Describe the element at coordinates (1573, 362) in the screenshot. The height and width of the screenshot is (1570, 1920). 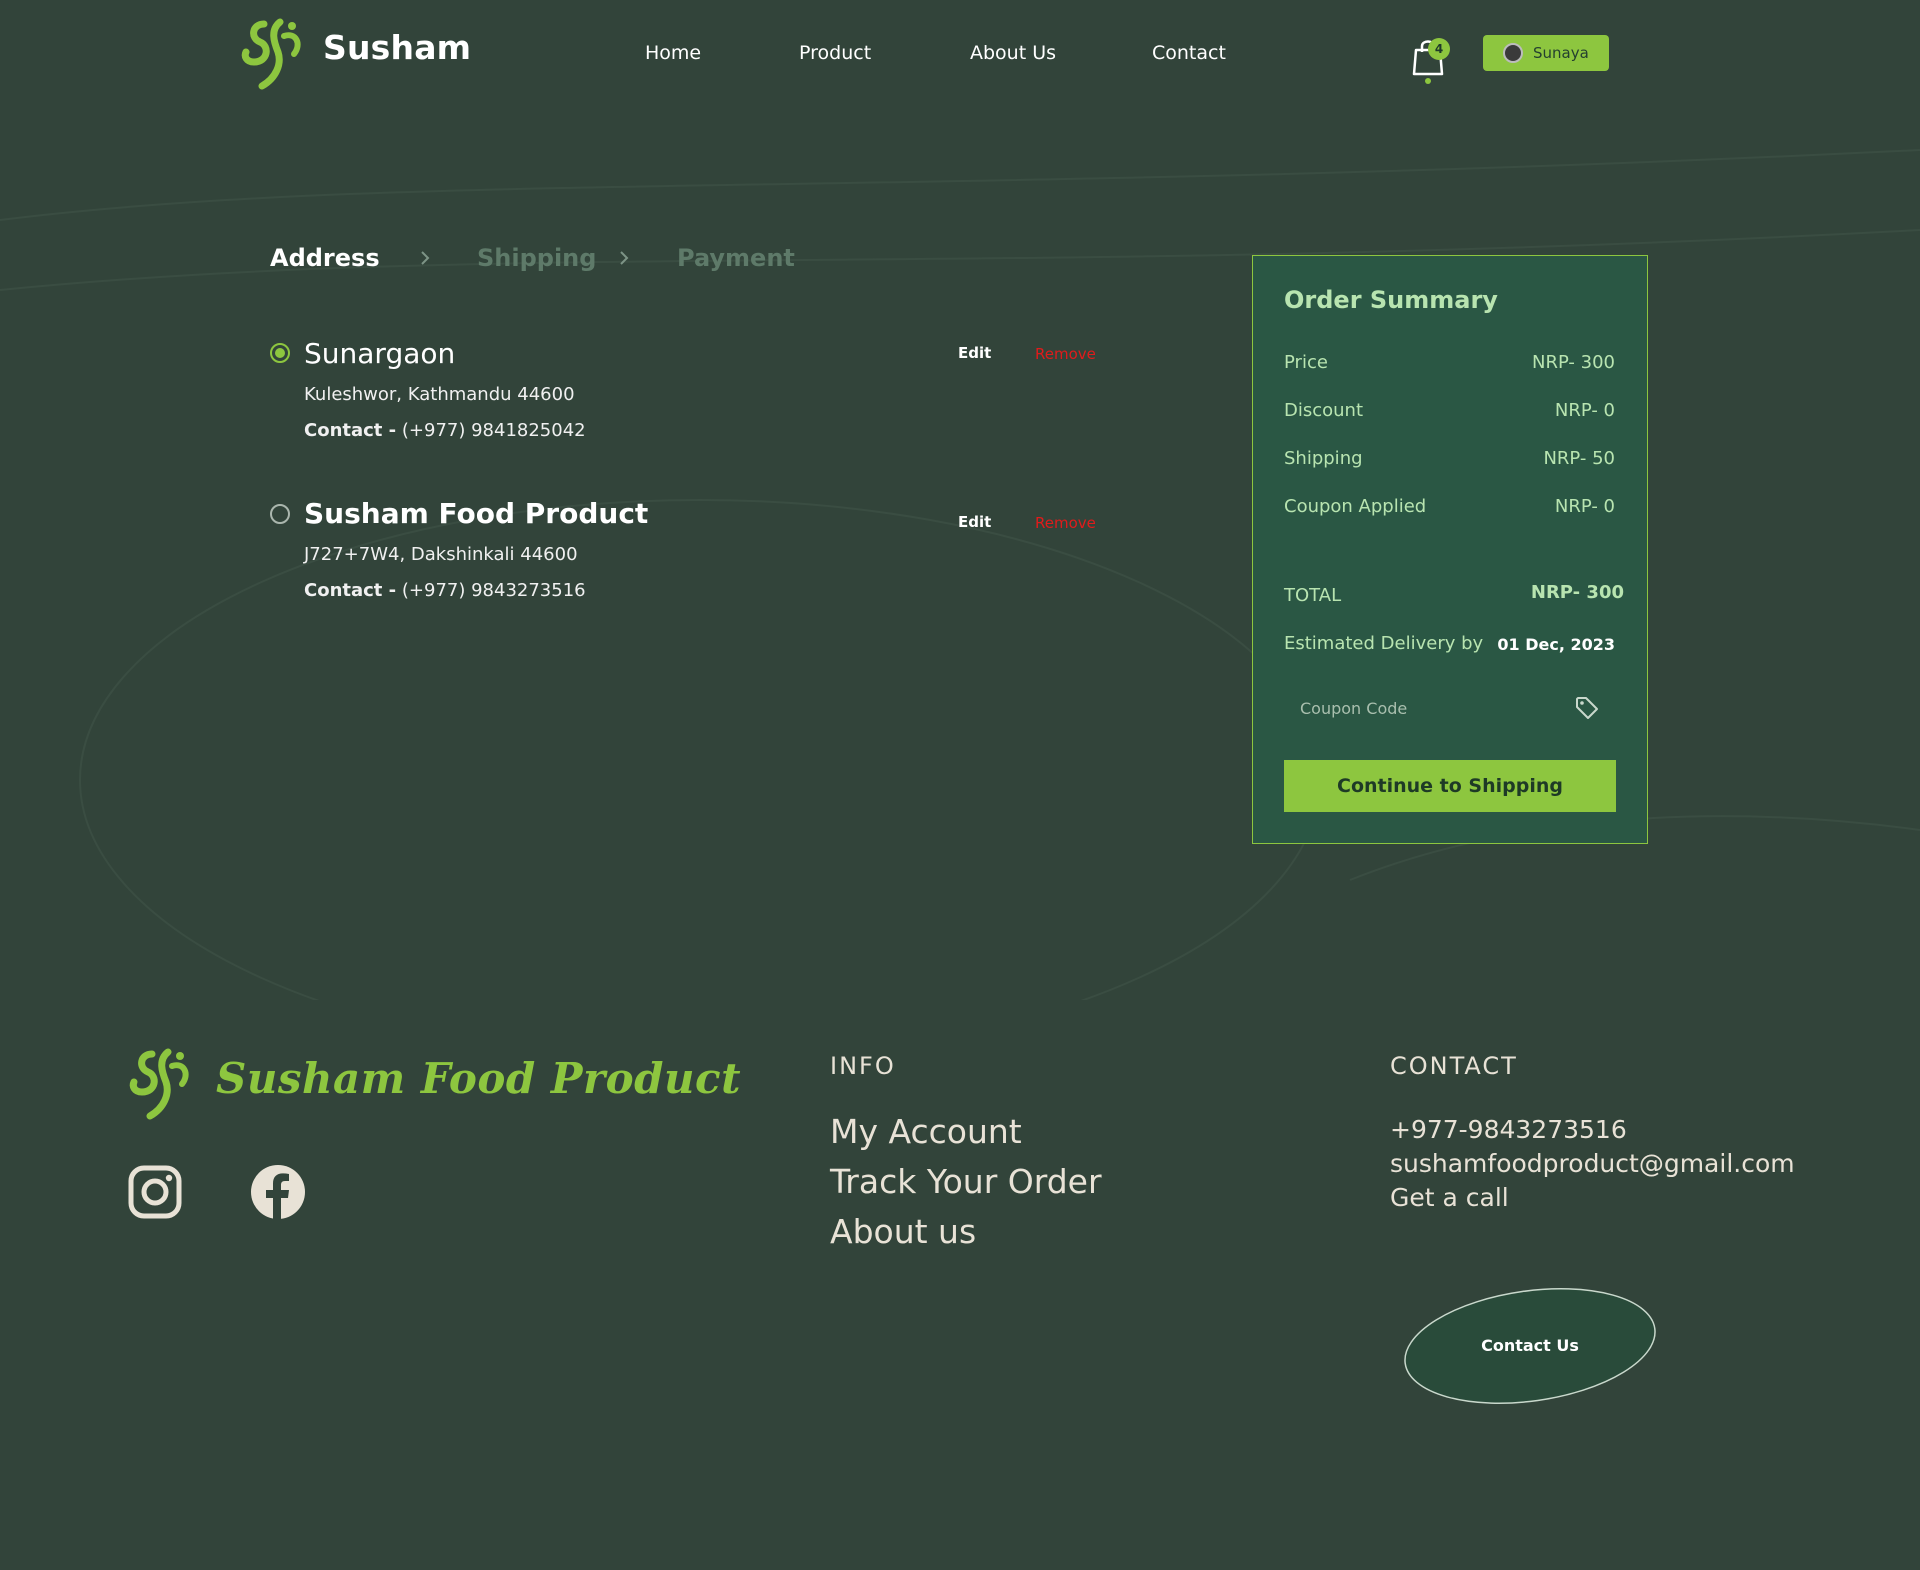
I see `price-value: NRP- 300` at that location.